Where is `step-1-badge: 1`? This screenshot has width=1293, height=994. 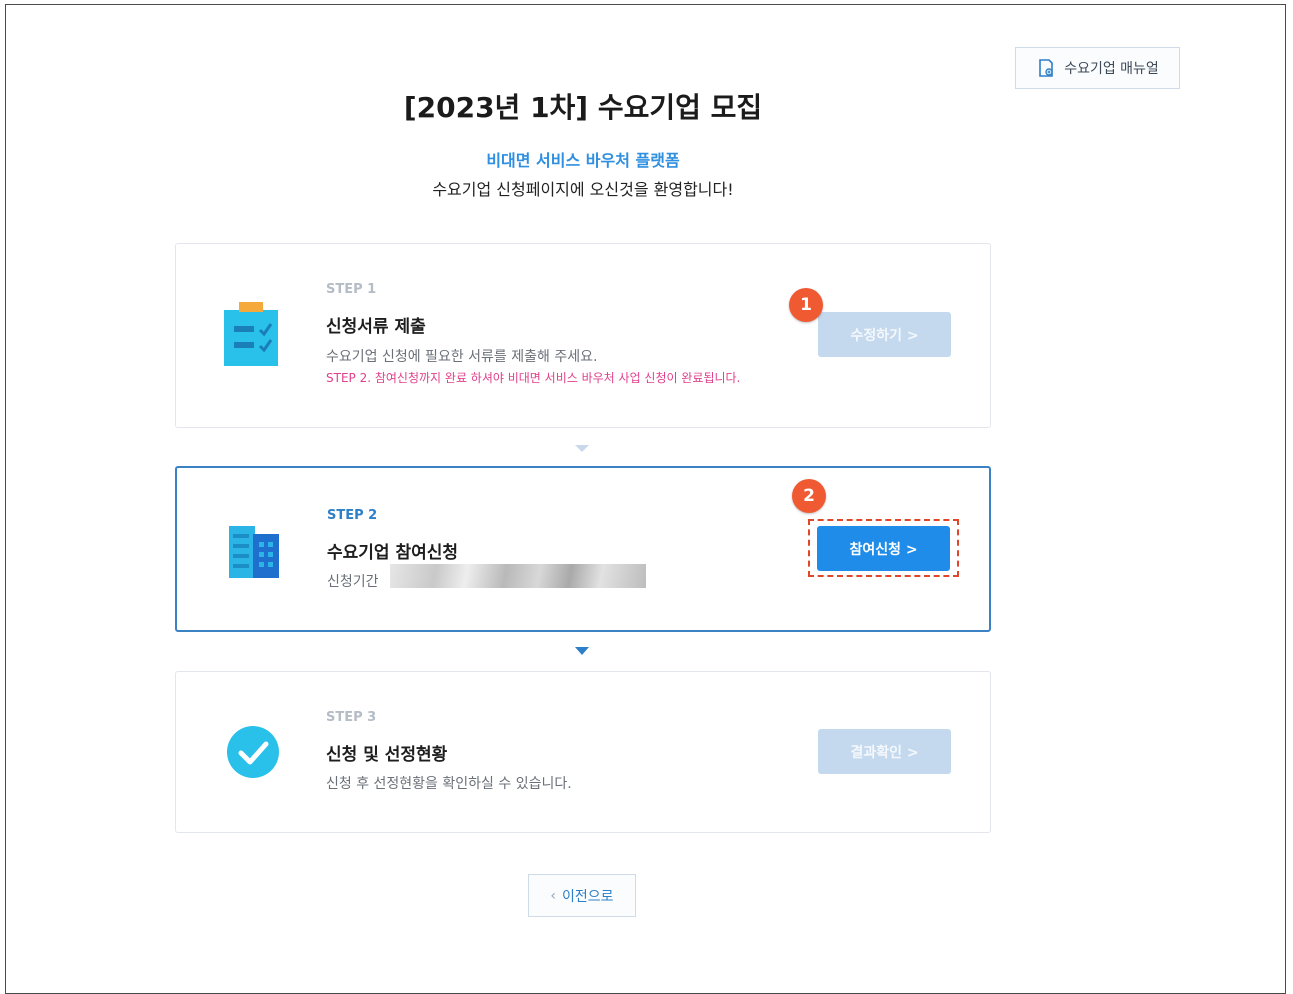 step-1-badge: 1 is located at coordinates (806, 305).